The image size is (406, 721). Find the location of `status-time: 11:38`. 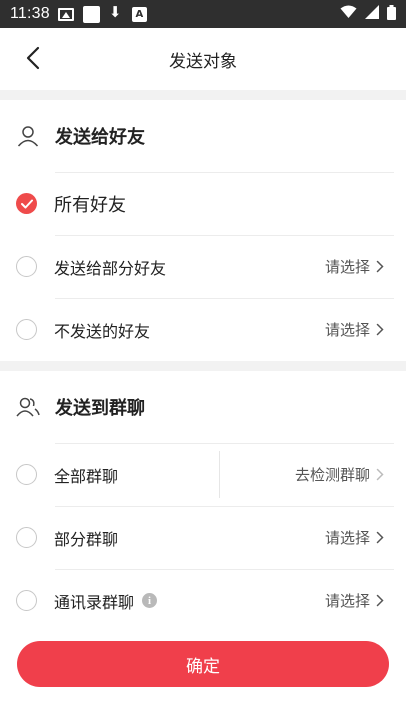

status-time: 11:38 is located at coordinates (30, 13).